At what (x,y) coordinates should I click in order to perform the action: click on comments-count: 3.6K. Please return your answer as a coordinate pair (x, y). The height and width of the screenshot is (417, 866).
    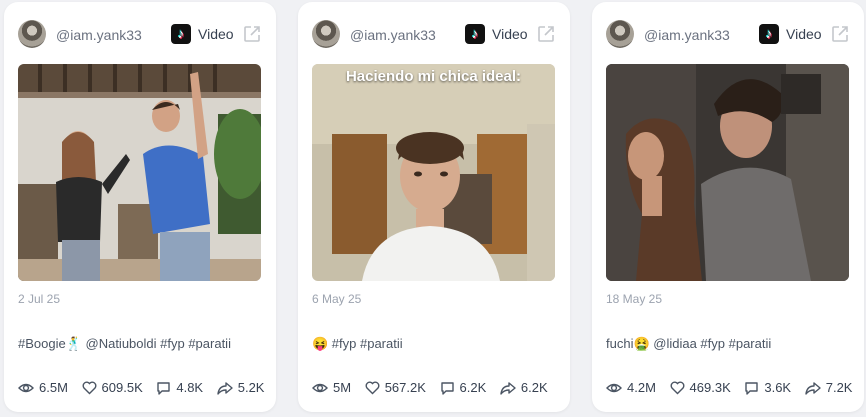
    Looking at the image, I should click on (778, 387).